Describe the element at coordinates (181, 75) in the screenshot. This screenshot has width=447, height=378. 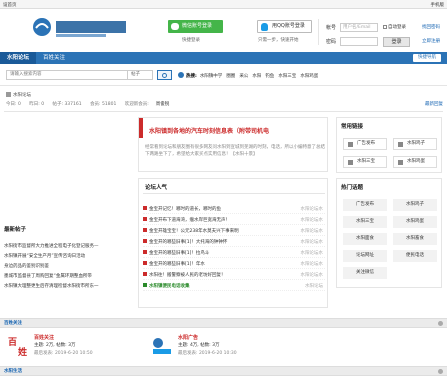
I see `hot-icon` at that location.